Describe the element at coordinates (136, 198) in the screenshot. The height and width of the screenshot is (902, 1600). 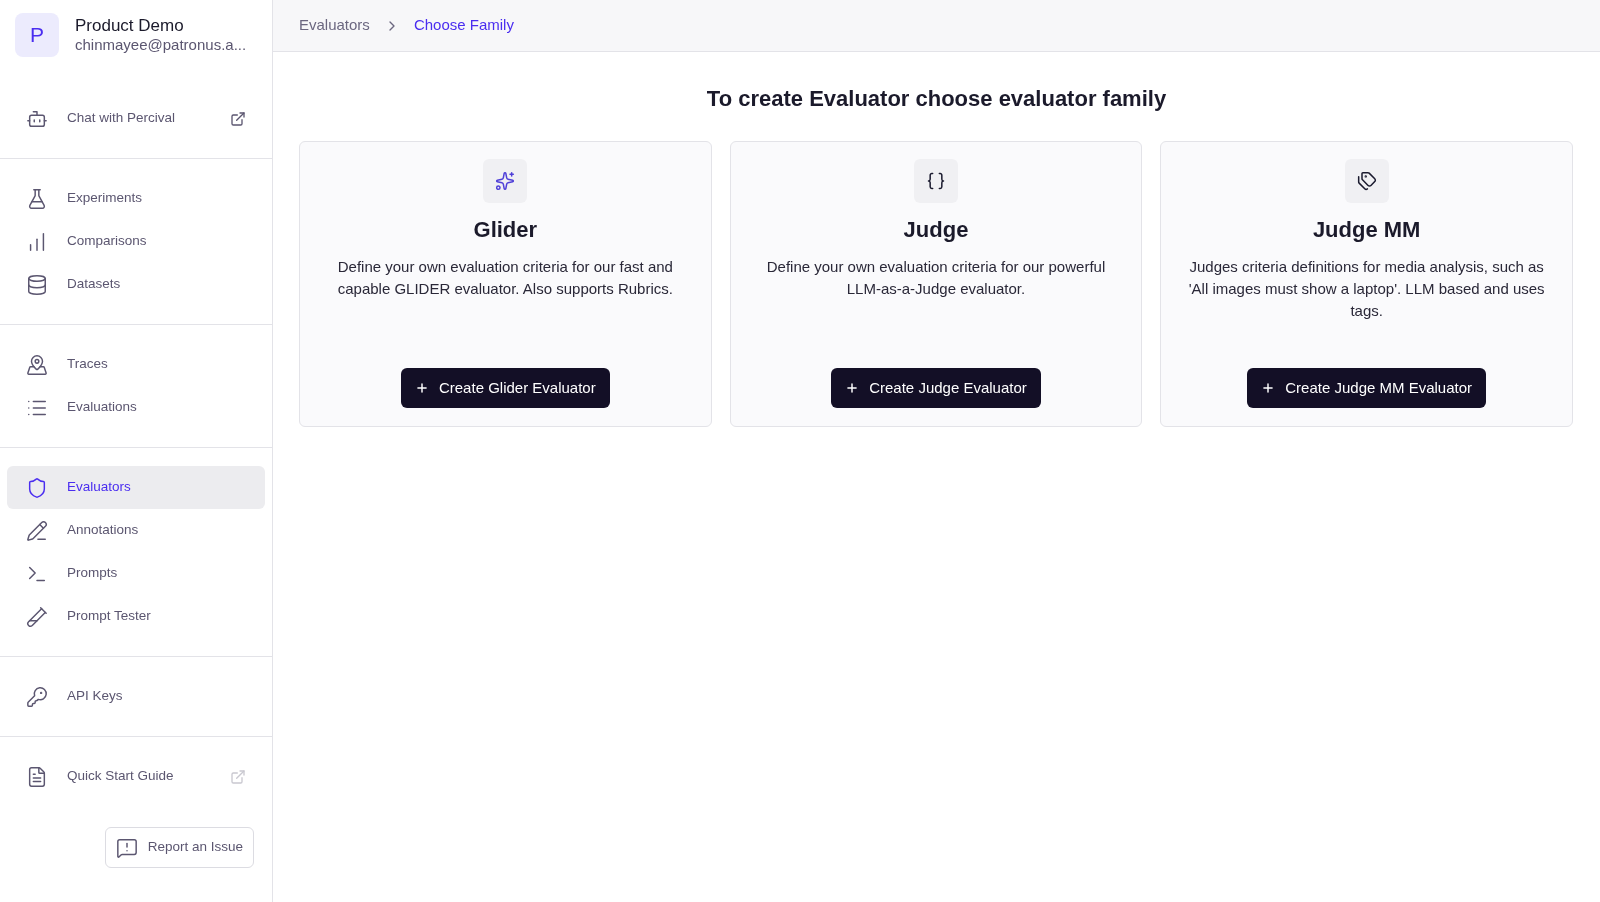
I see `sidebar-item: Experiments` at that location.